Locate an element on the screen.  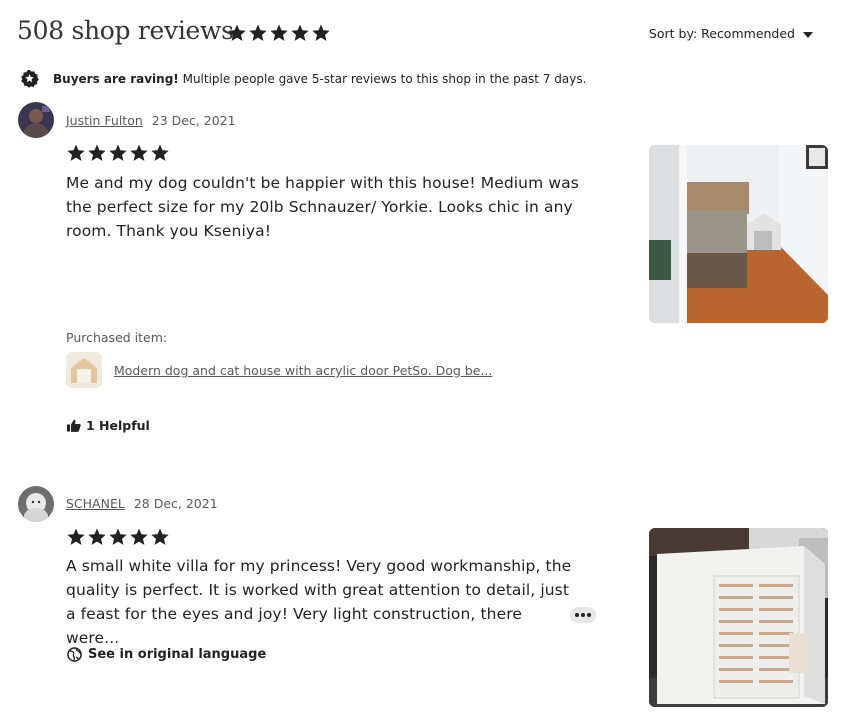
review-date: 28 Dec, 2021 is located at coordinates (175, 503).